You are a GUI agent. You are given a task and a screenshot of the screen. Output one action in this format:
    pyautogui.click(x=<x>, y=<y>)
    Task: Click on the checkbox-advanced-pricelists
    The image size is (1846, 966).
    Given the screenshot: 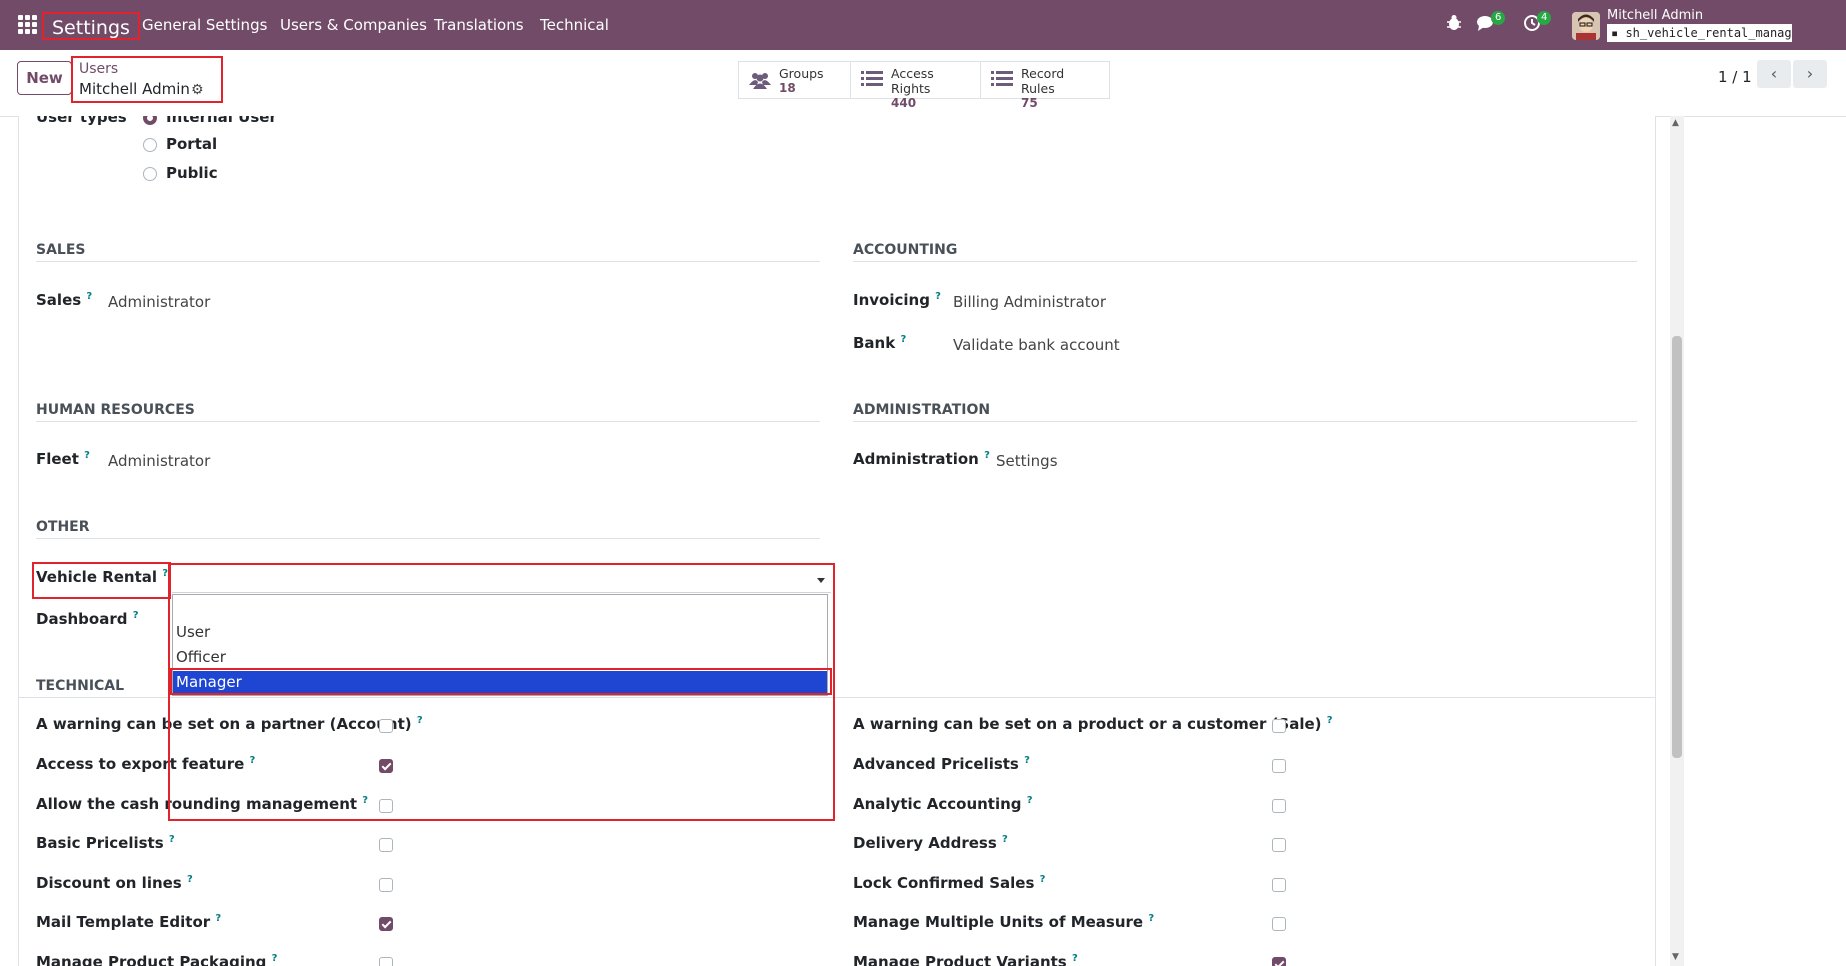 What is the action you would take?
    pyautogui.click(x=1279, y=766)
    